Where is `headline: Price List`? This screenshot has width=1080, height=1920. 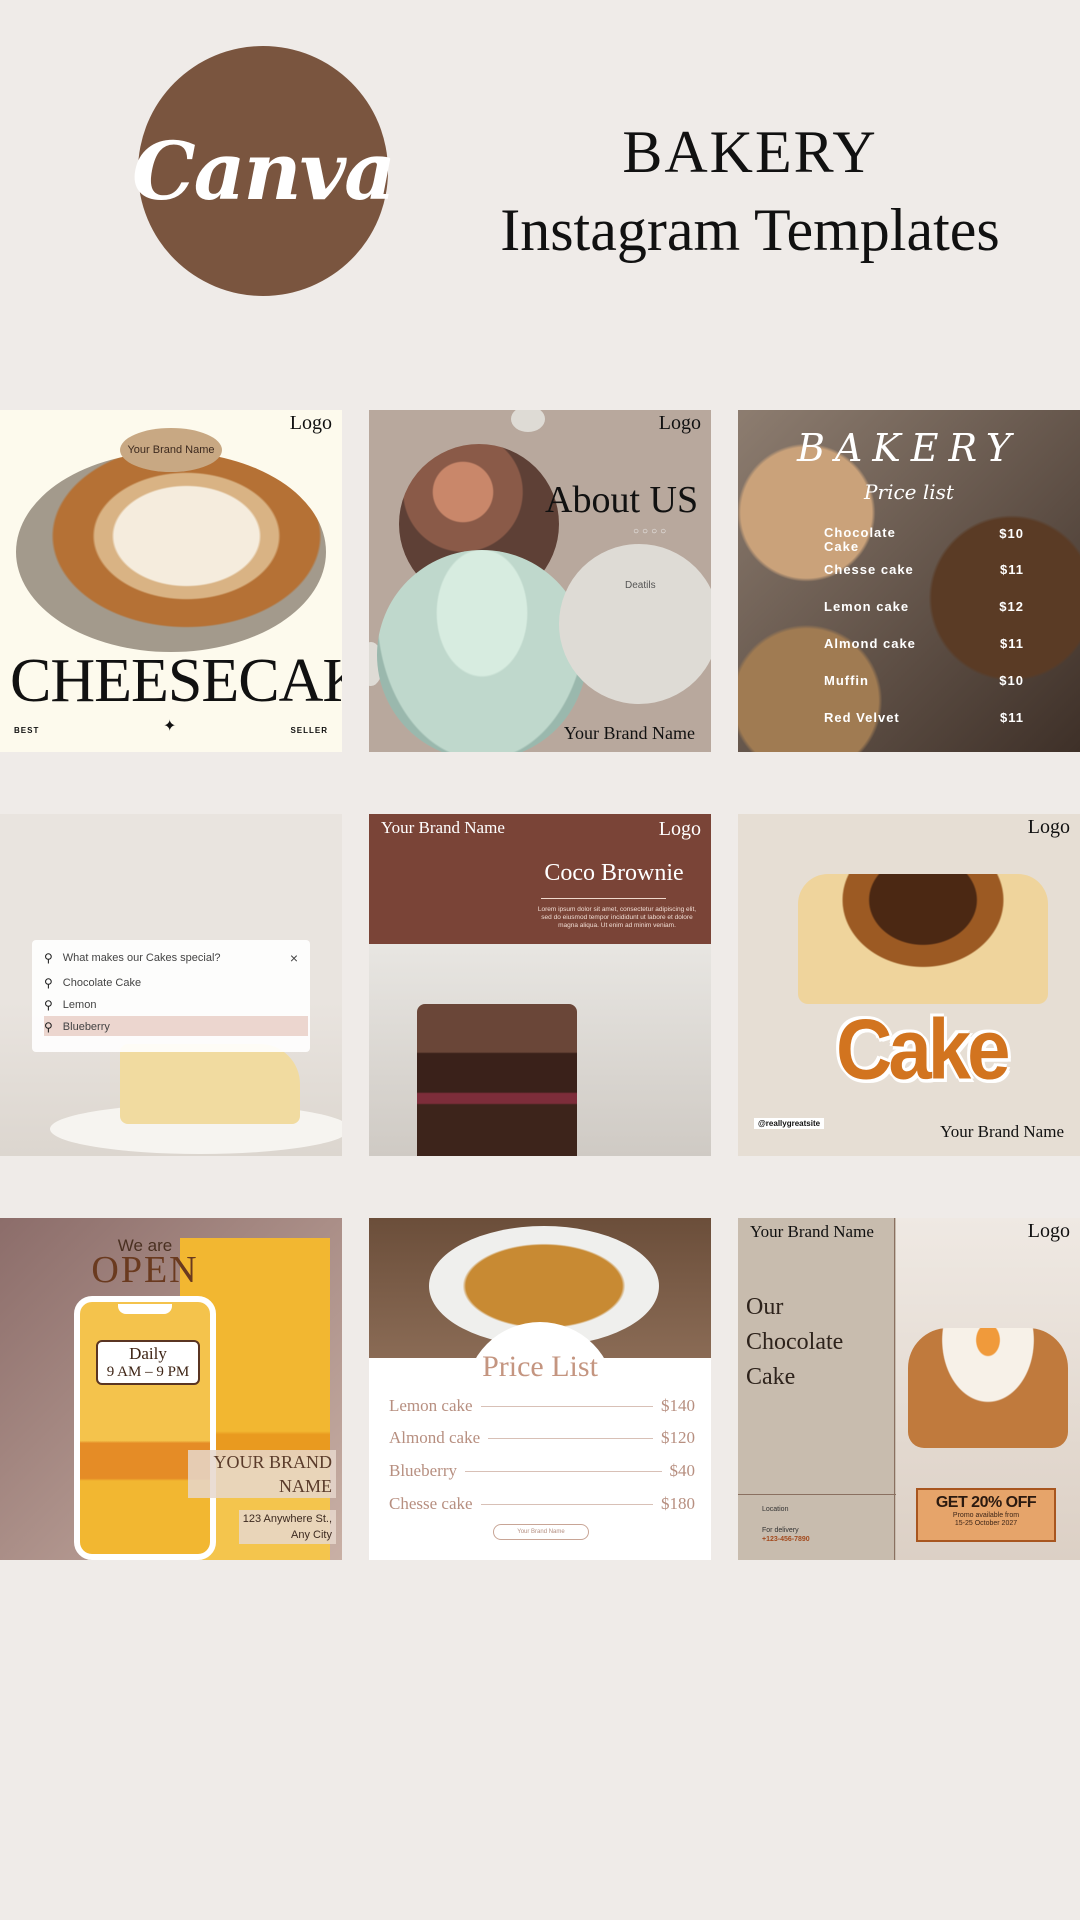
headline: Price List is located at coordinates (540, 1366).